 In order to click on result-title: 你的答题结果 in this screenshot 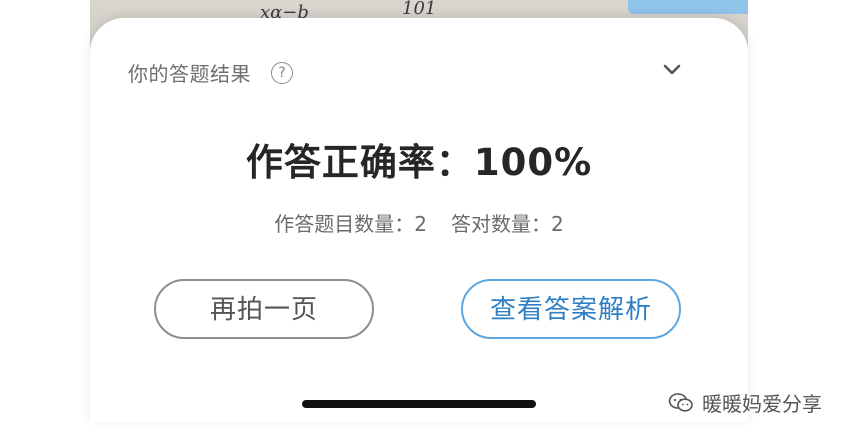, I will do `click(189, 74)`.